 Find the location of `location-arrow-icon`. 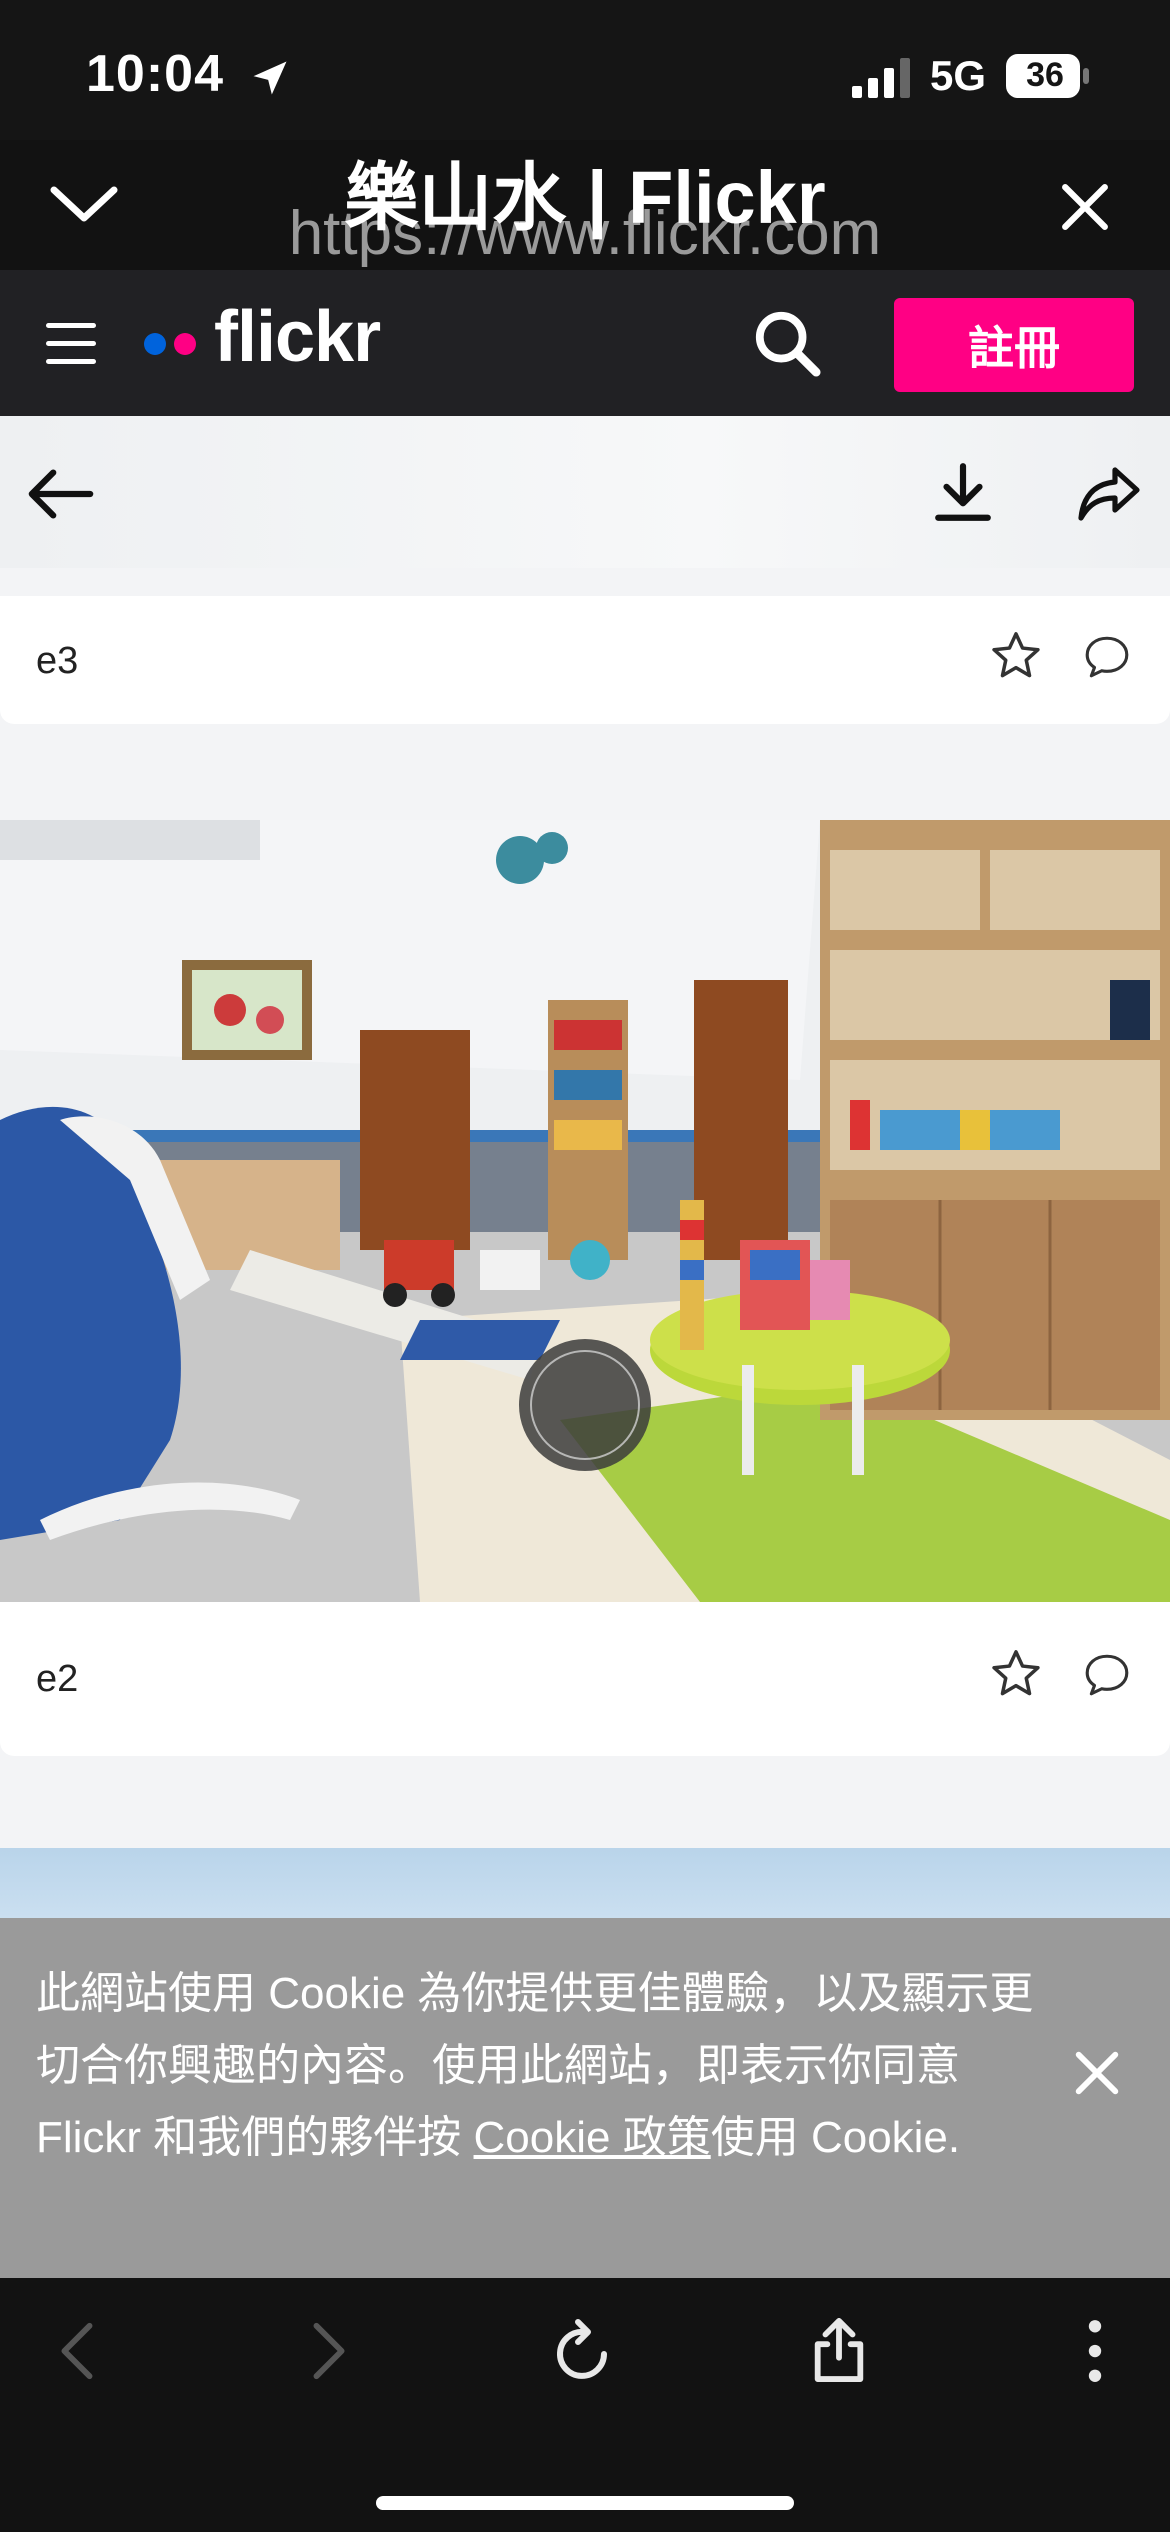

location-arrow-icon is located at coordinates (270, 78).